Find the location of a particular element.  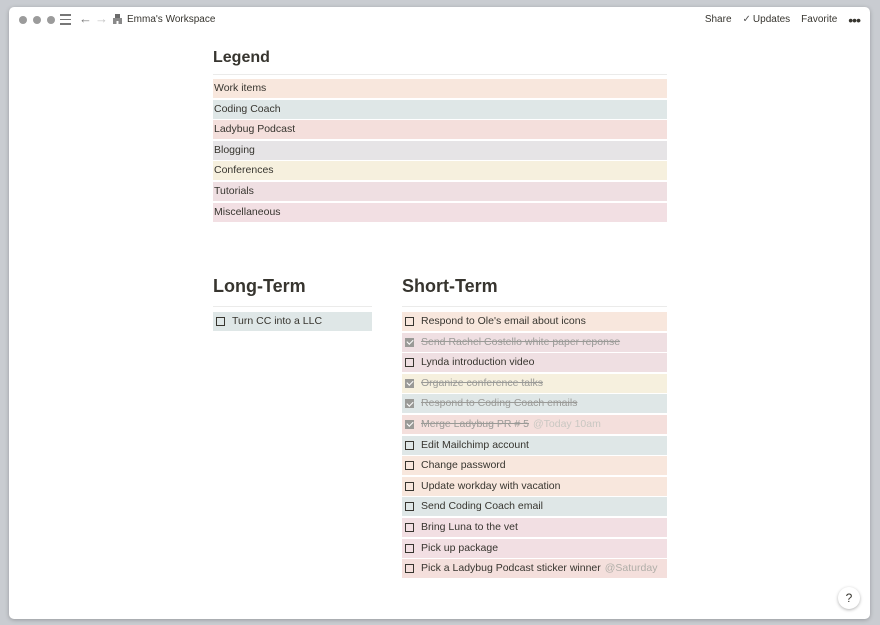

todo-item: Edit Mailchimp account is located at coordinates (534, 445).